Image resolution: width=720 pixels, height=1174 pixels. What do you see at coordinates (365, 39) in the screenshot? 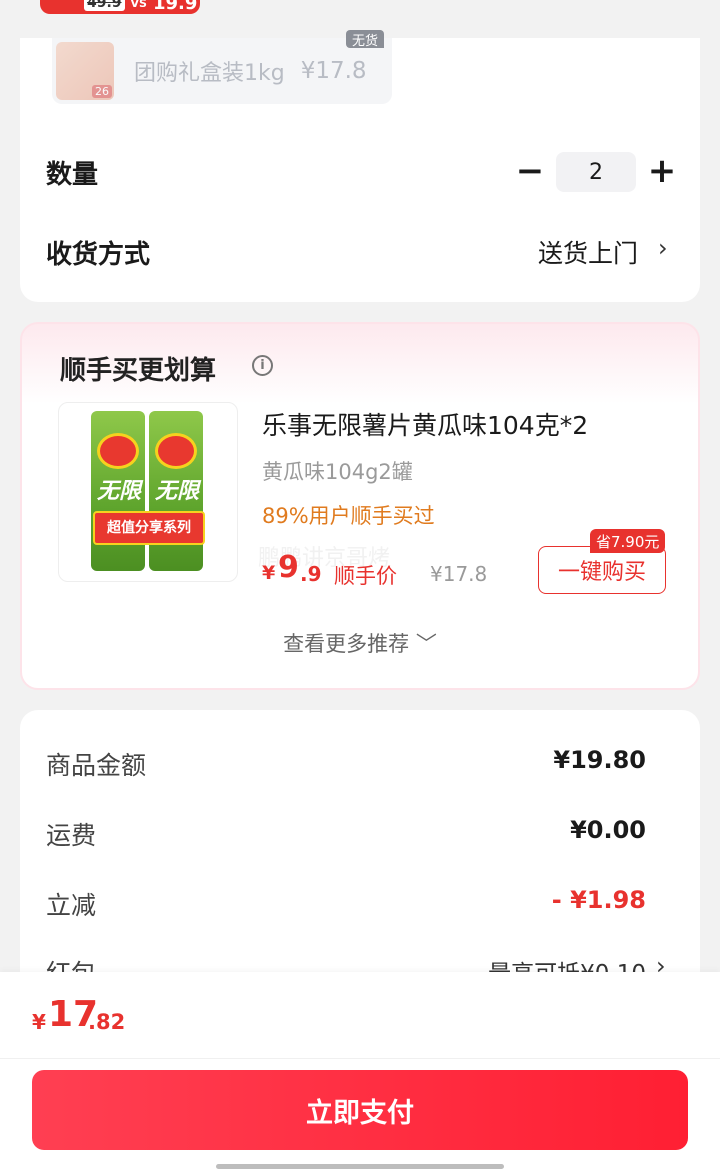
I see `out-of-stock-tag: 无货` at bounding box center [365, 39].